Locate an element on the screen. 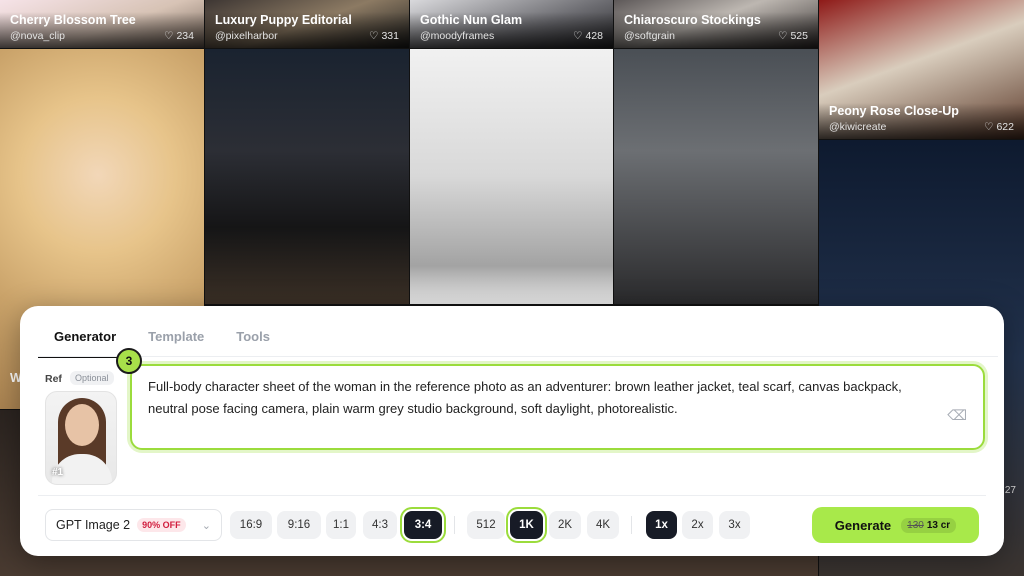 The image size is (1024, 576). chevron-down-icon: ⌄ is located at coordinates (206, 525).